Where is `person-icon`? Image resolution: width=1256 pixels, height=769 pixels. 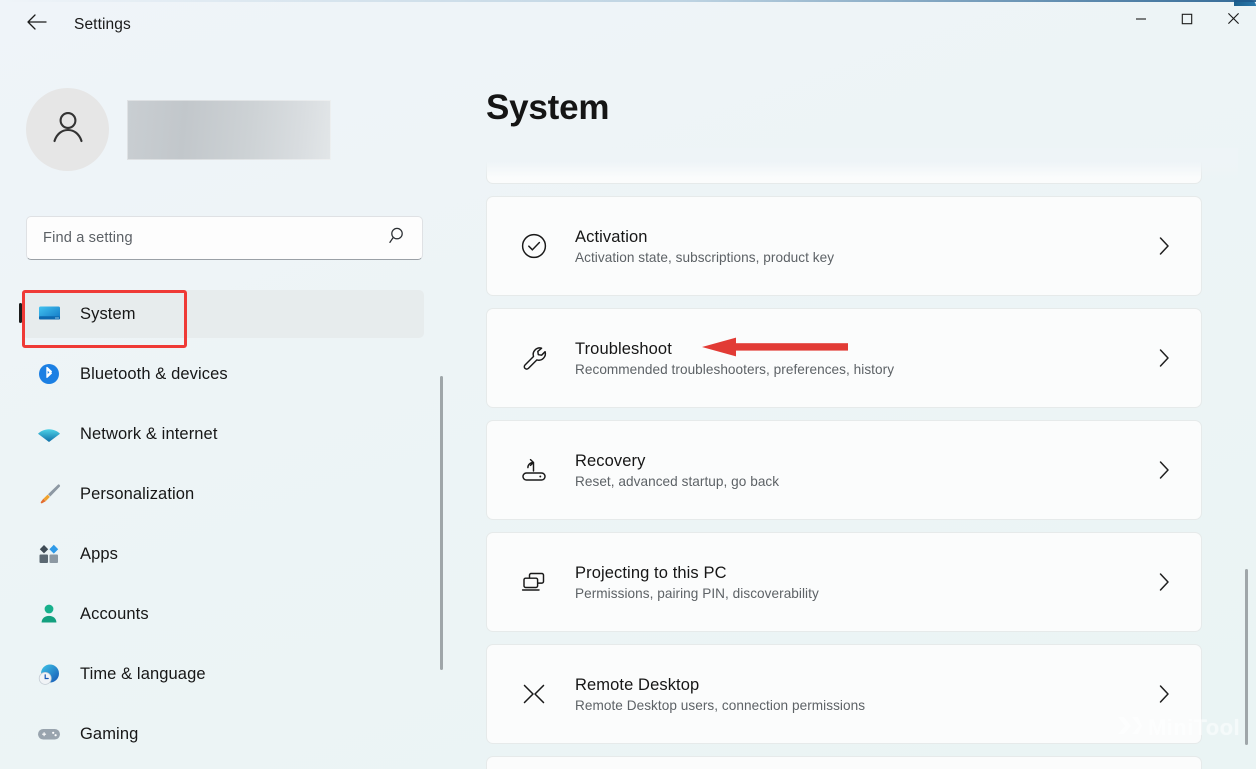
person-icon is located at coordinates (68, 129).